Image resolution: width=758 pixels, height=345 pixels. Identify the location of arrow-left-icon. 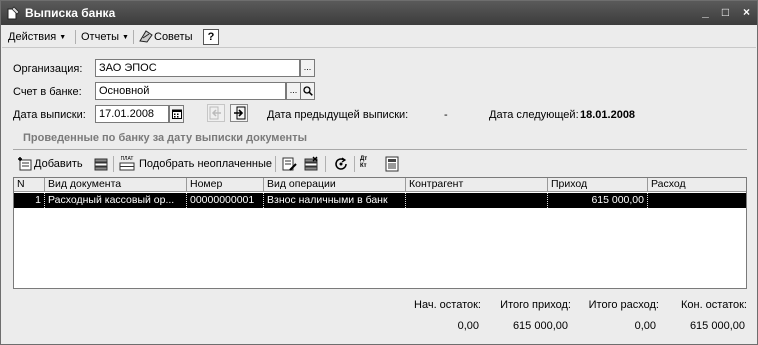
(215, 113).